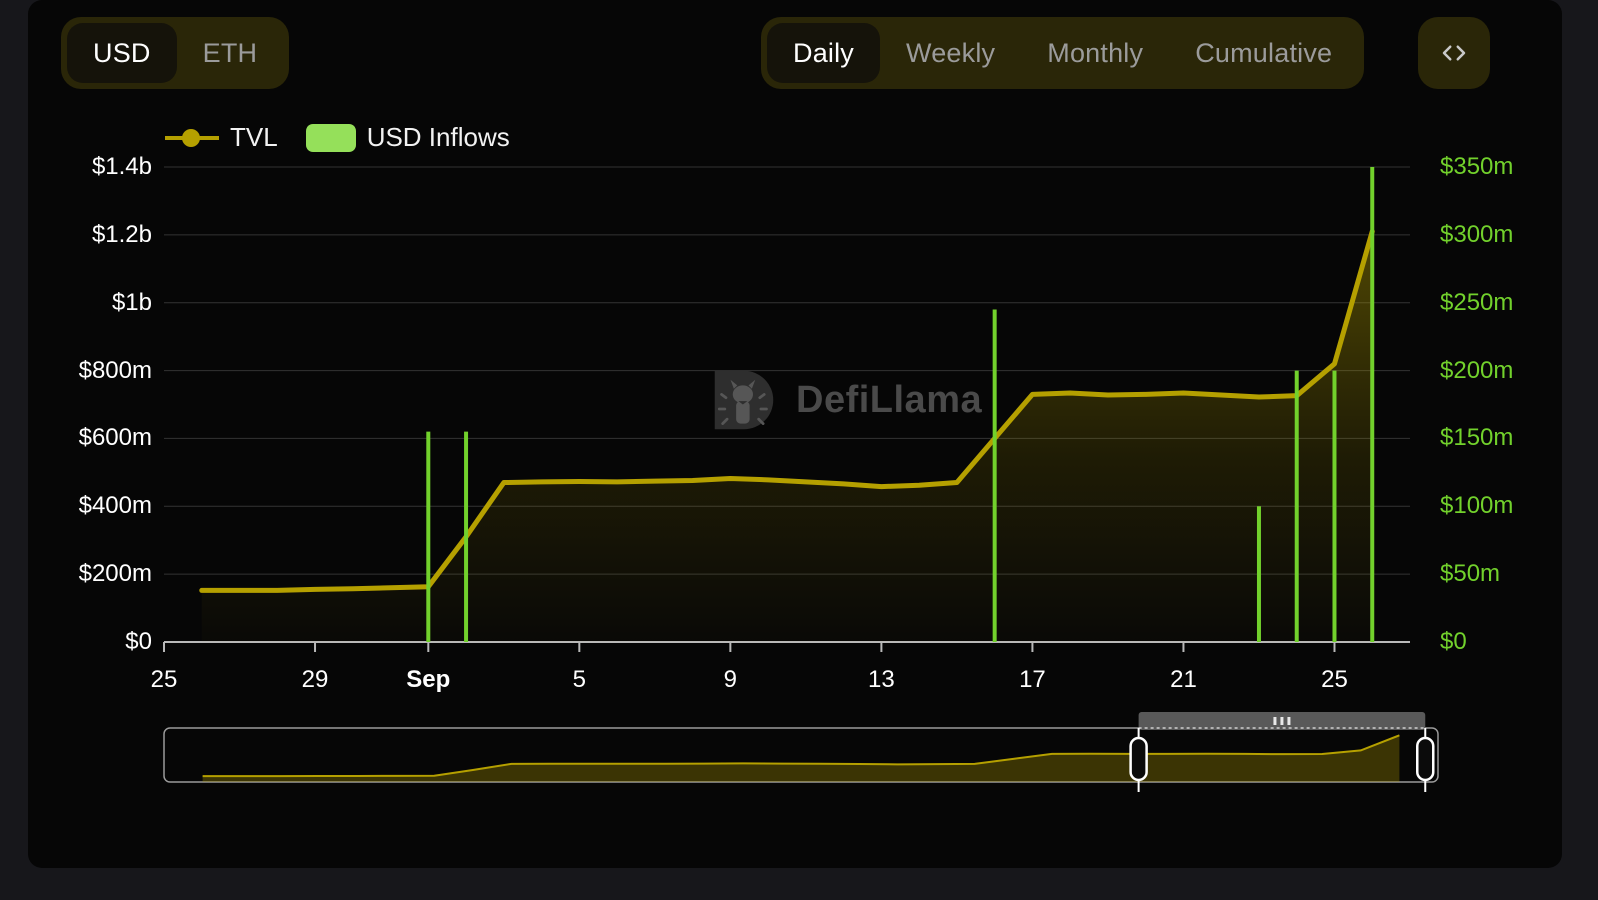 This screenshot has height=900, width=1598. I want to click on right-y-tick: $350m, so click(1477, 166).